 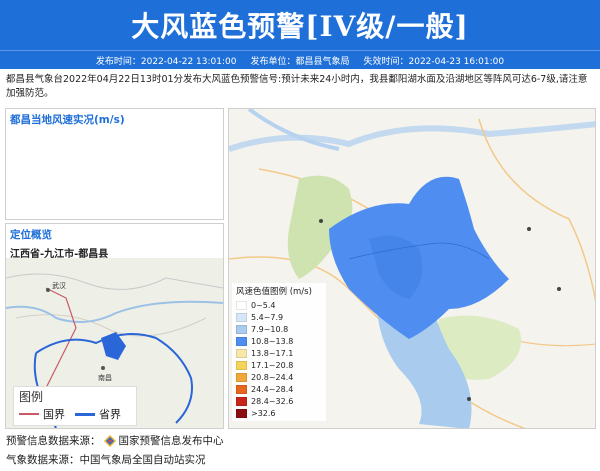 I want to click on legend-label: >32.6, so click(x=263, y=413).